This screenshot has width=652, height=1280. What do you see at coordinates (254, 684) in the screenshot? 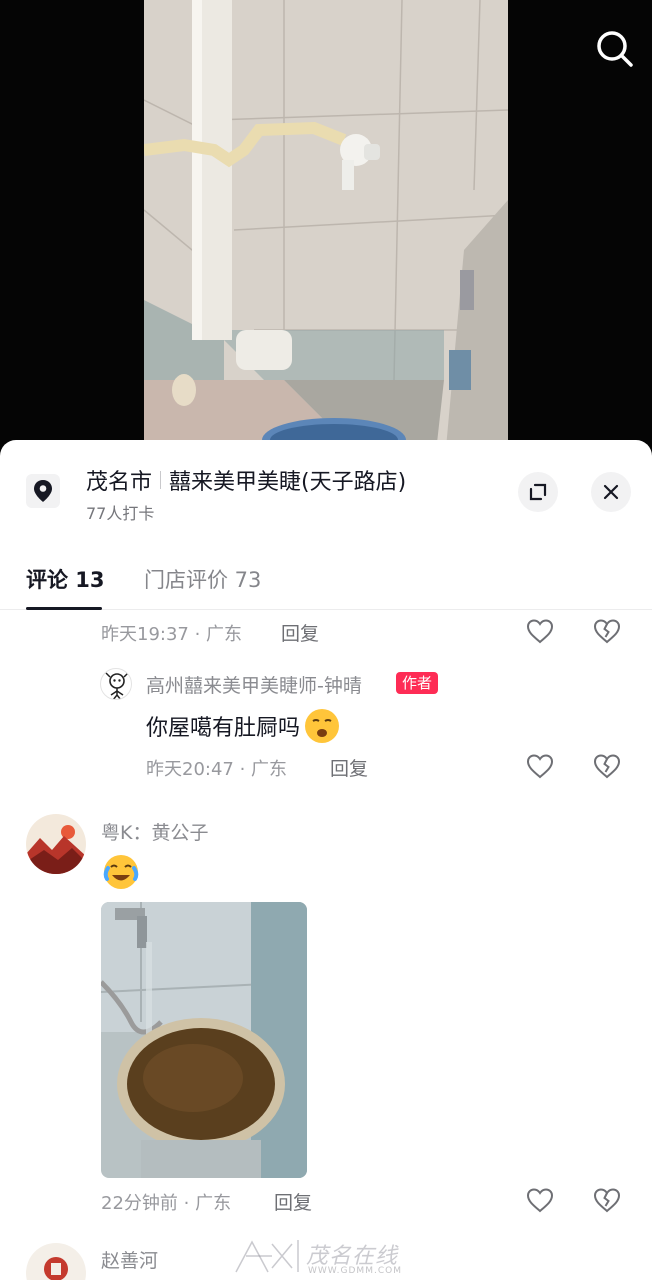
I see `username: 高州囍来美甲美睫师-钟晴` at bounding box center [254, 684].